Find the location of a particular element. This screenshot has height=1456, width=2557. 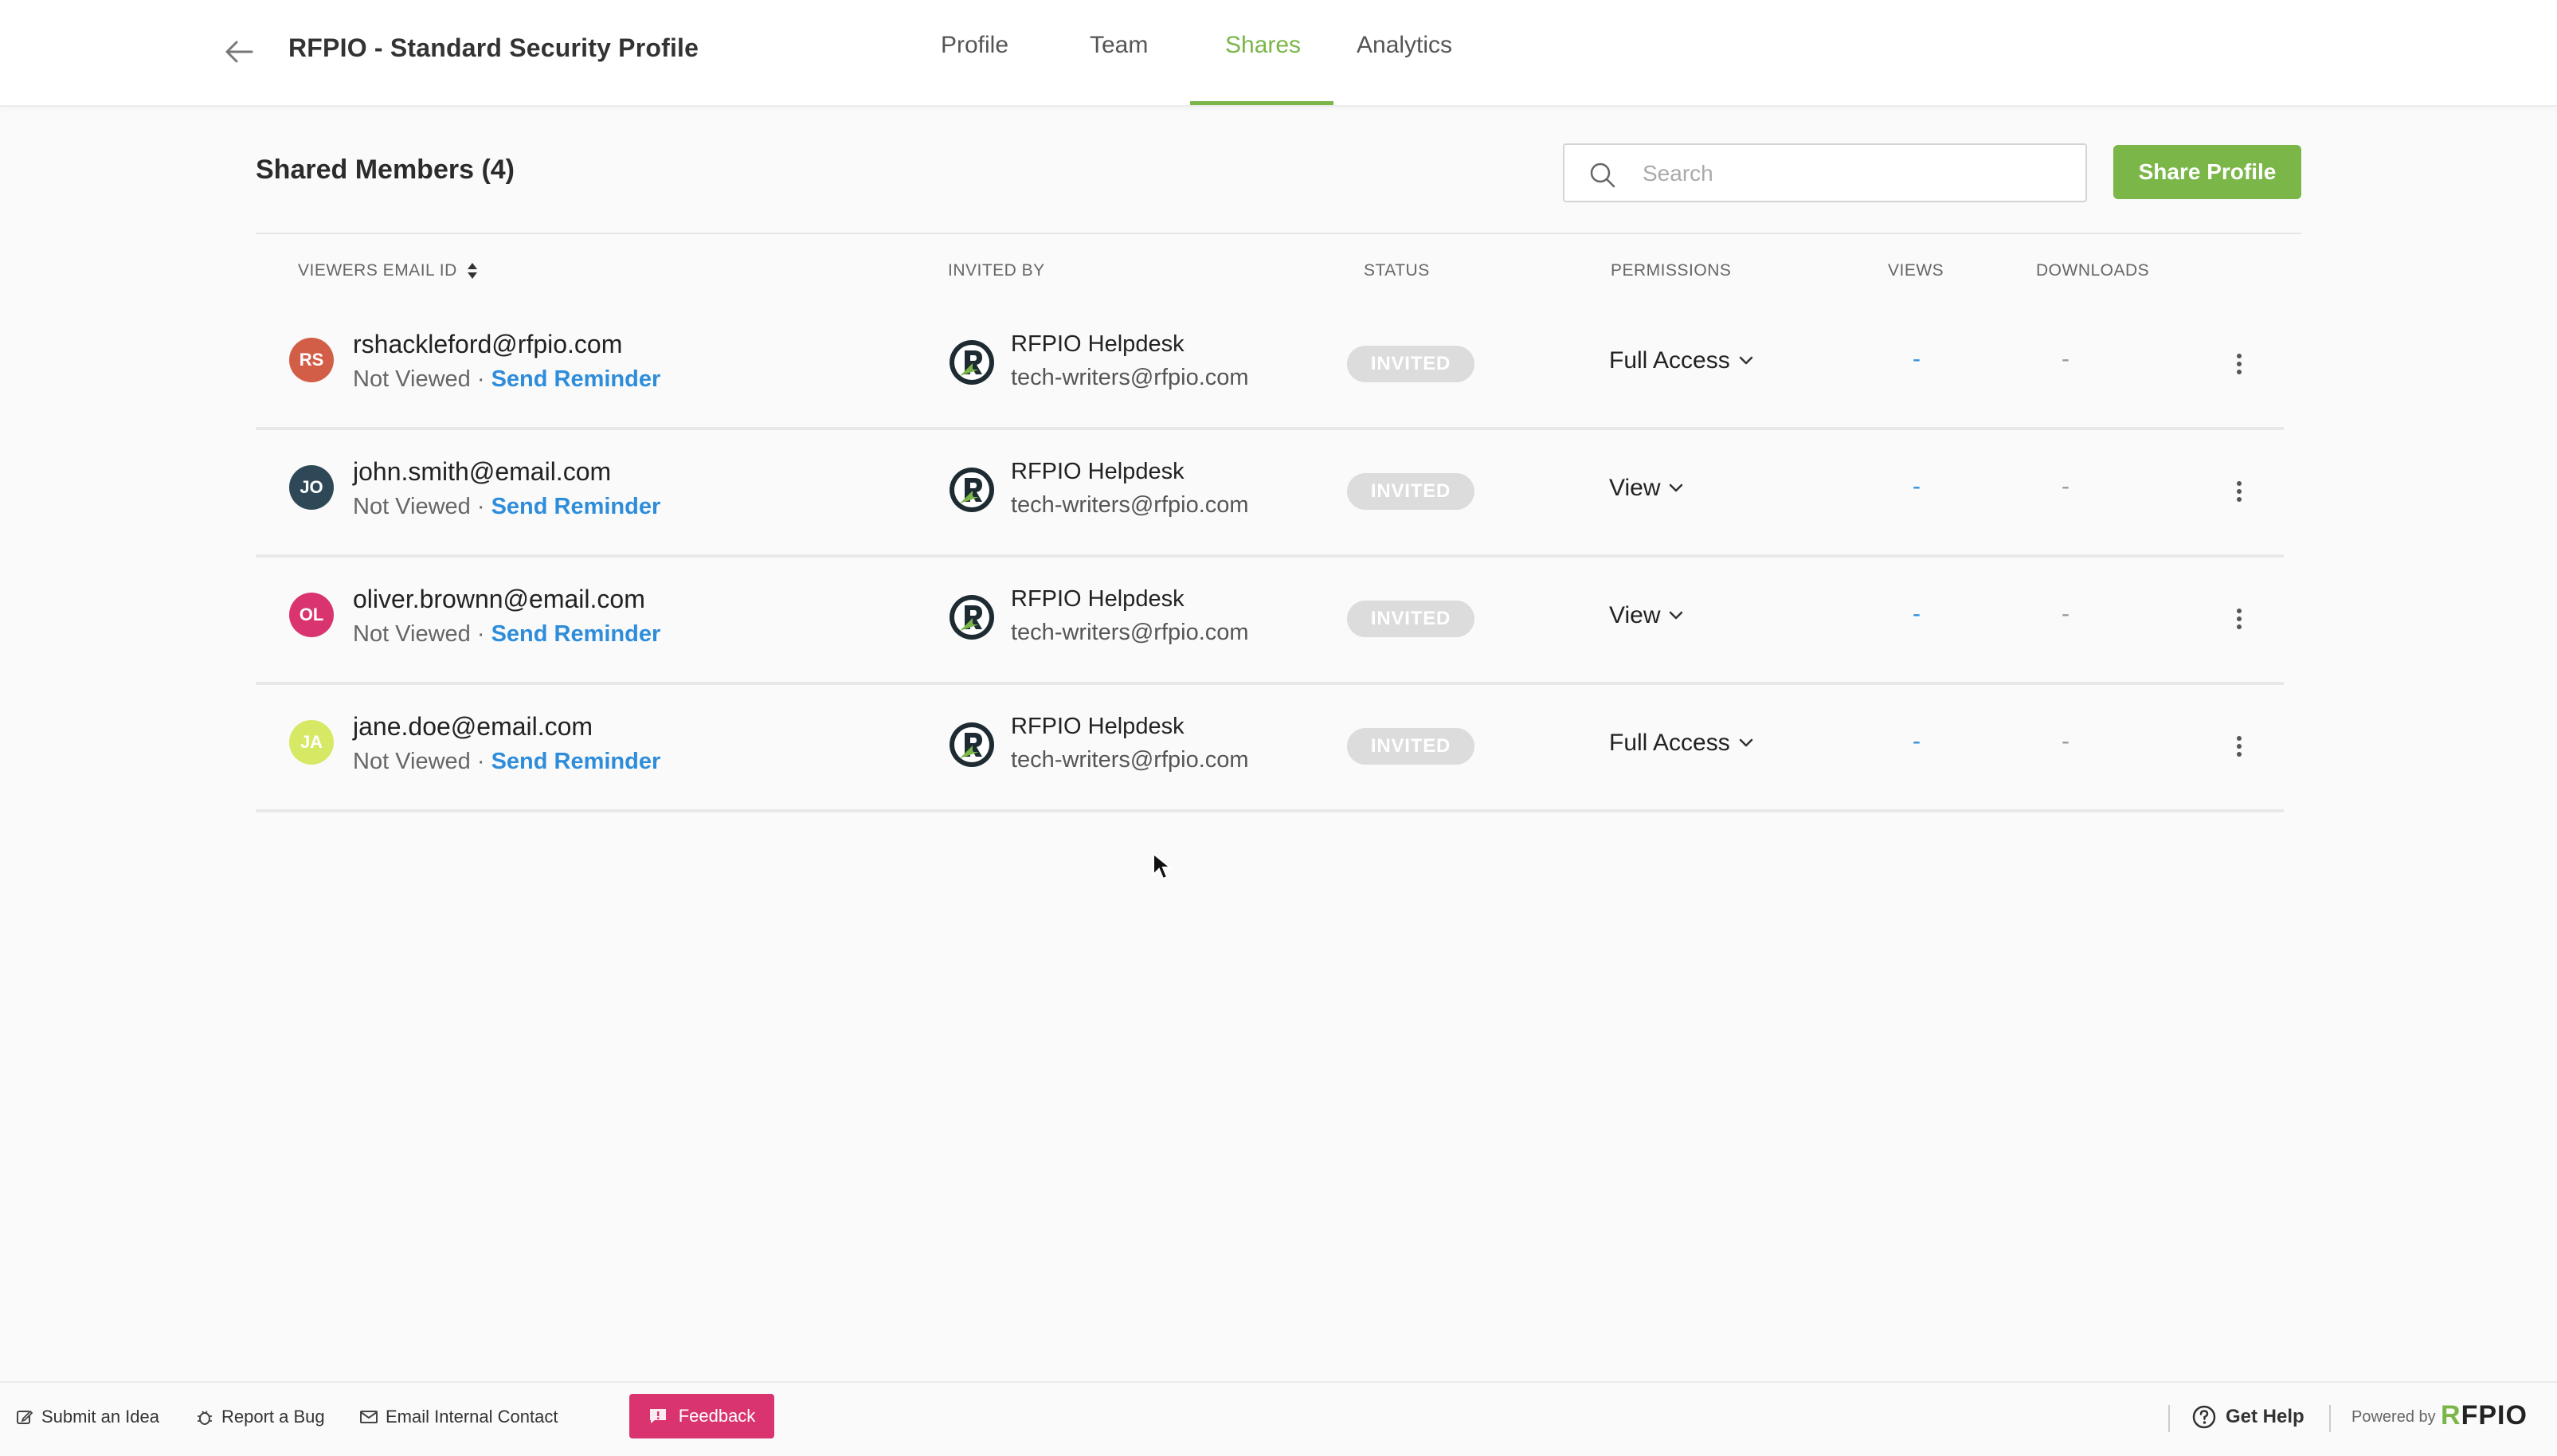

column-header-email: VIEWERS EMAIL ID is located at coordinates (388, 270).